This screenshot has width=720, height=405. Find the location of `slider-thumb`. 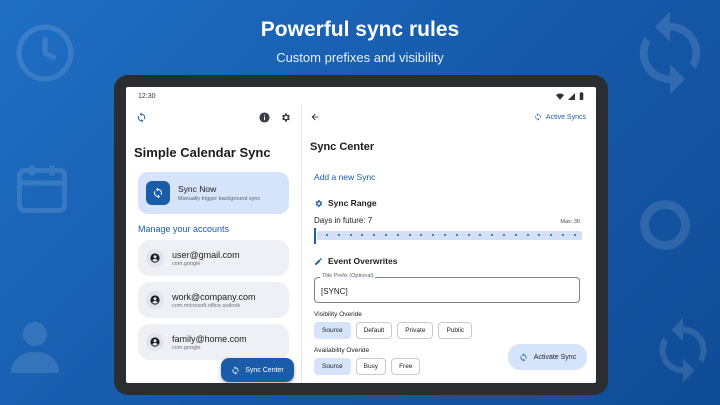

slider-thumb is located at coordinates (315, 236).